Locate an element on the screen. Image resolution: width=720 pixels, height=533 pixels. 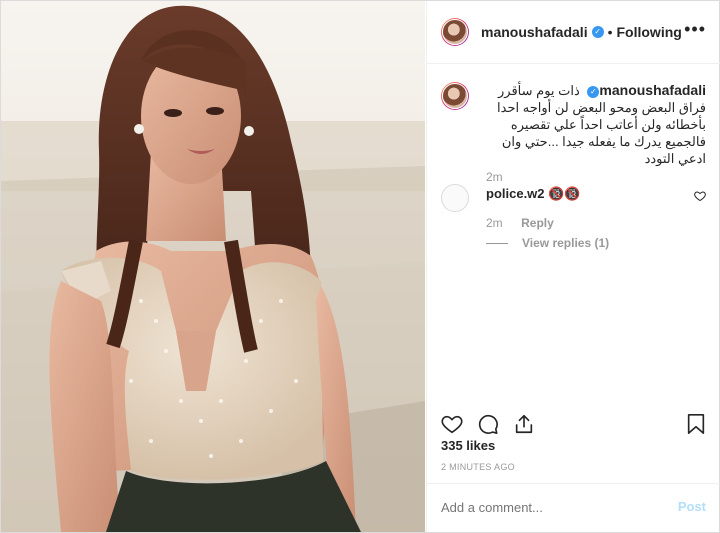
add-comment-input is located at coordinates (551, 507).